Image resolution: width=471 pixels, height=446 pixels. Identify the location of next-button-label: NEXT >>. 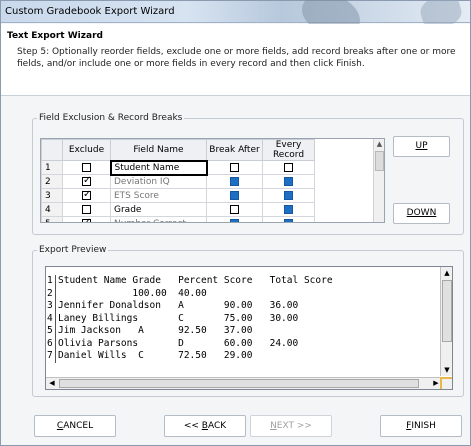
(291, 426).